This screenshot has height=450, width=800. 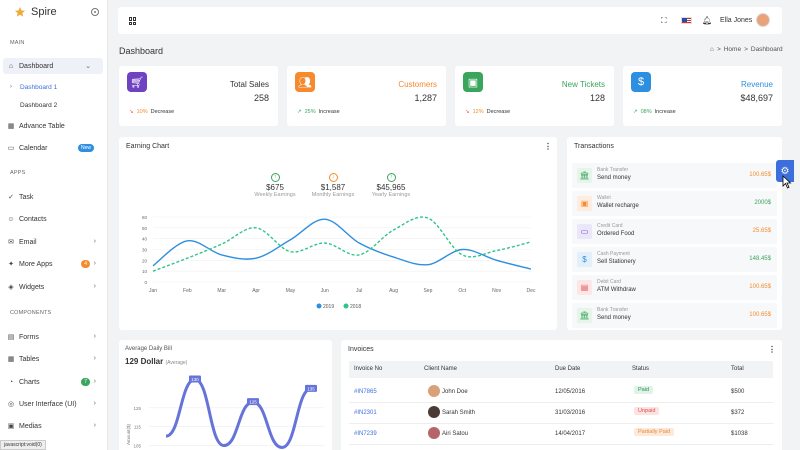 I want to click on legend-marker, so click(x=346, y=306).